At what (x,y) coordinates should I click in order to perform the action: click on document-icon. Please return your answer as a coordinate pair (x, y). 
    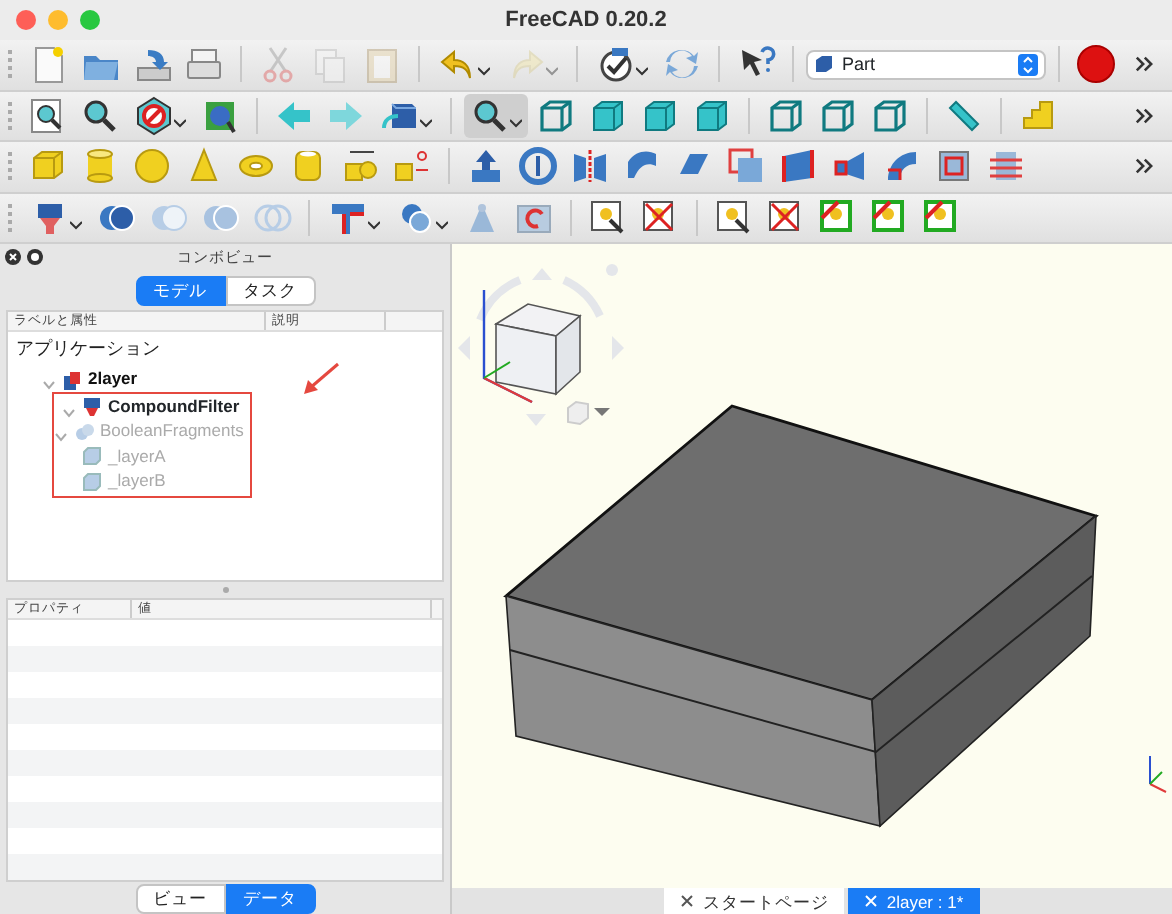
    Looking at the image, I should click on (72, 379).